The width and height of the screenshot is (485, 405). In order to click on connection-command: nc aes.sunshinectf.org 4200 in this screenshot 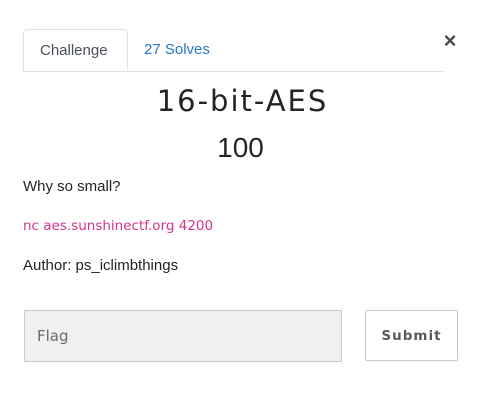, I will do `click(118, 226)`.